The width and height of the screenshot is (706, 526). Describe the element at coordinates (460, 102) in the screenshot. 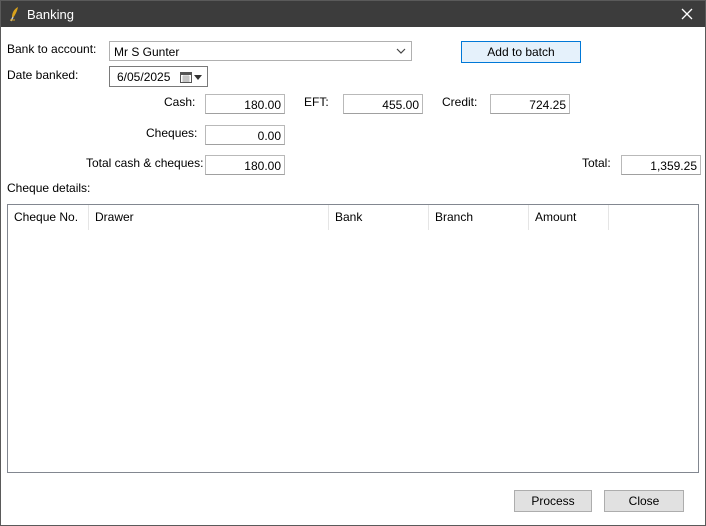

I see `credit-label: Credit:` at that location.